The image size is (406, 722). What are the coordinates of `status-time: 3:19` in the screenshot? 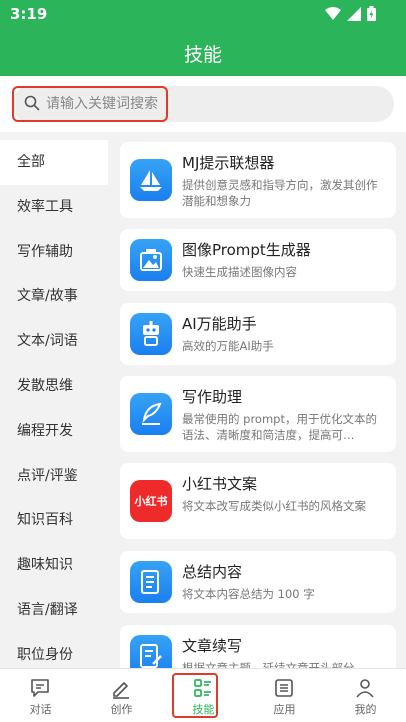 It's located at (29, 14).